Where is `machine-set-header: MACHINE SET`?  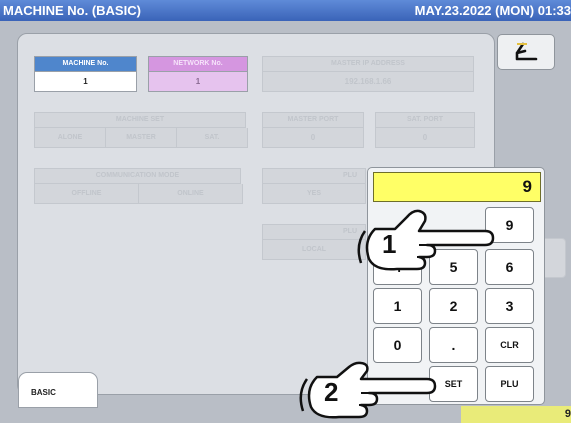
machine-set-header: MACHINE SET is located at coordinates (140, 120).